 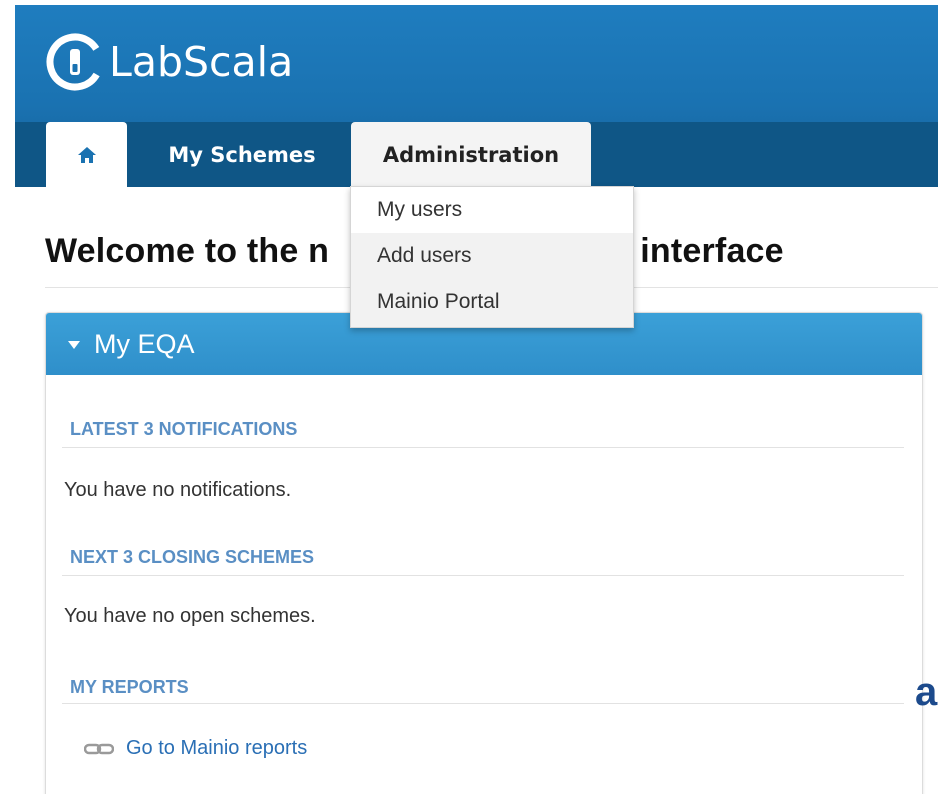 What do you see at coordinates (492, 210) in the screenshot?
I see `menu-item-my-users: My users` at bounding box center [492, 210].